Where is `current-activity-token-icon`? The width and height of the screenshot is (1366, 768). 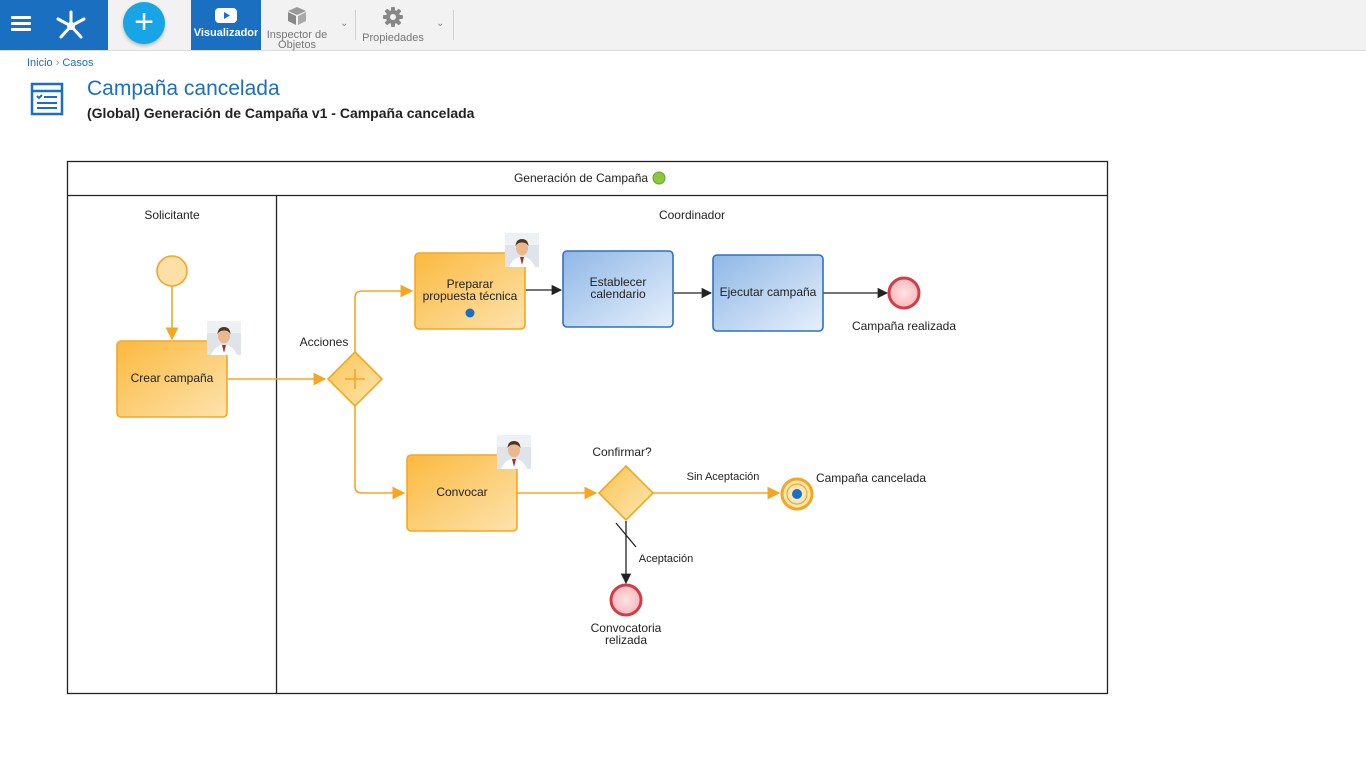
current-activity-token-icon is located at coordinates (470, 313).